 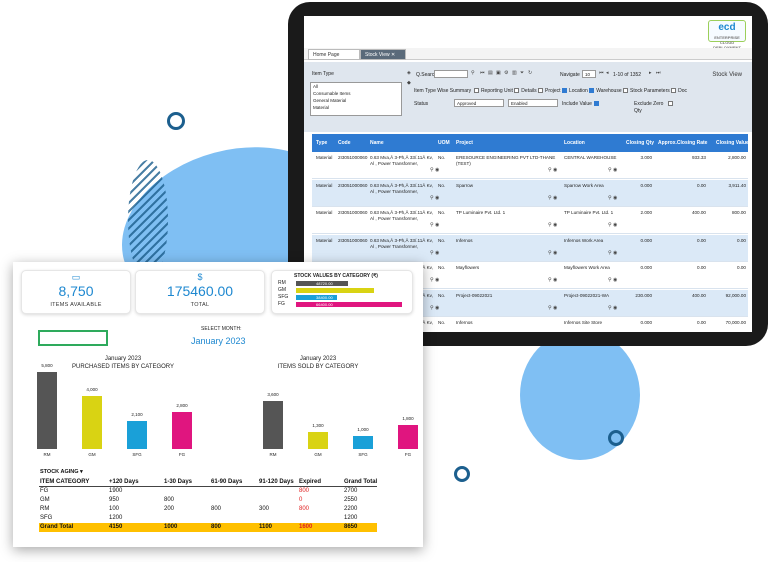 I want to click on tab-stock-view: Stock View ✕, so click(x=383, y=54).